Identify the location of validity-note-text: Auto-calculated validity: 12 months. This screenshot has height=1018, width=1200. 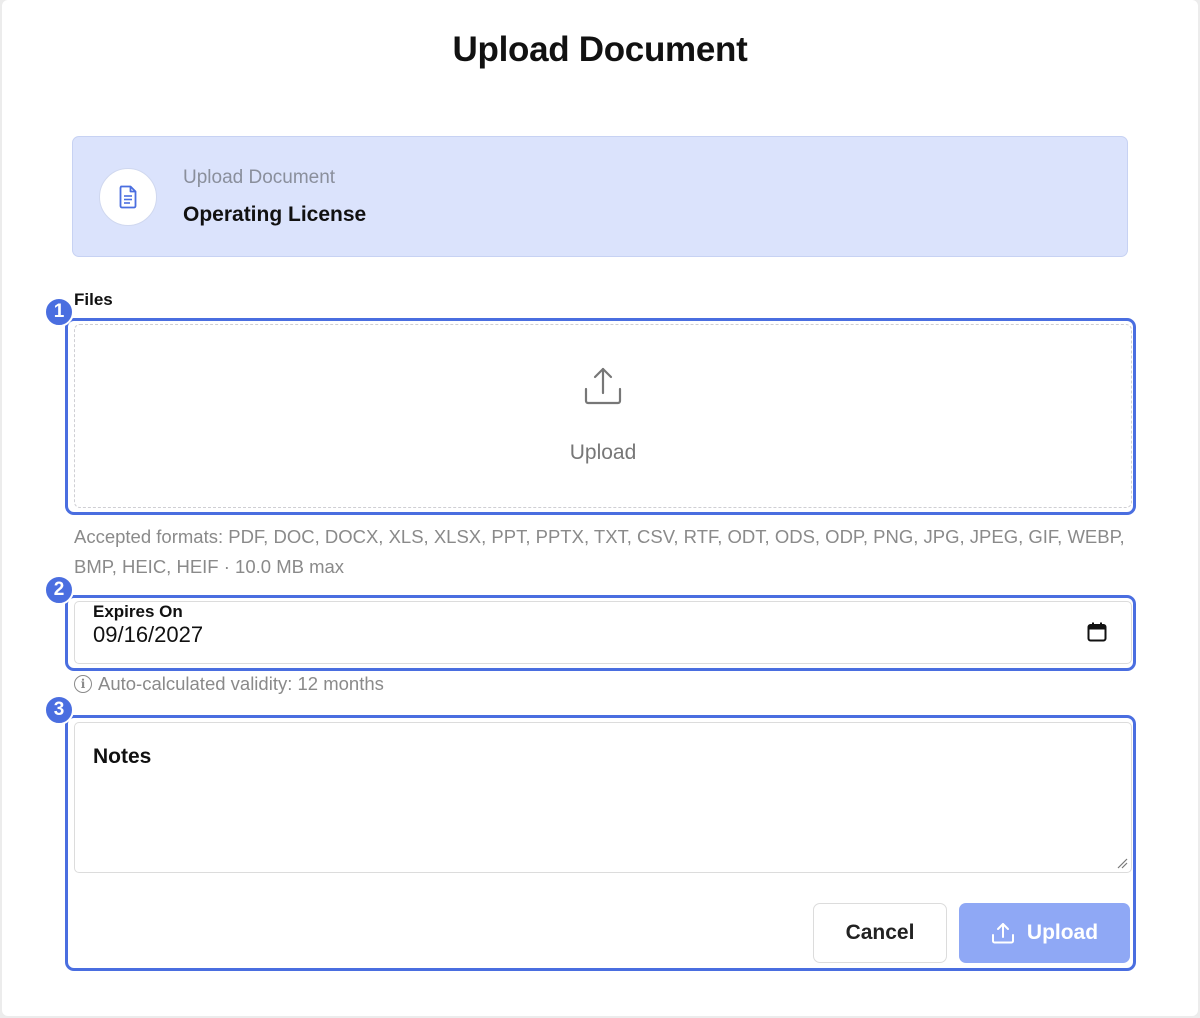
(241, 683).